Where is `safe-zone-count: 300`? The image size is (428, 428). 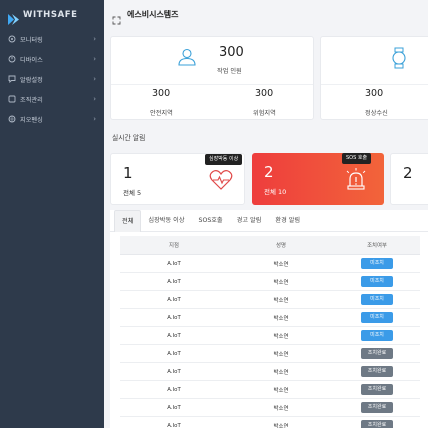 safe-zone-count: 300 is located at coordinates (161, 93).